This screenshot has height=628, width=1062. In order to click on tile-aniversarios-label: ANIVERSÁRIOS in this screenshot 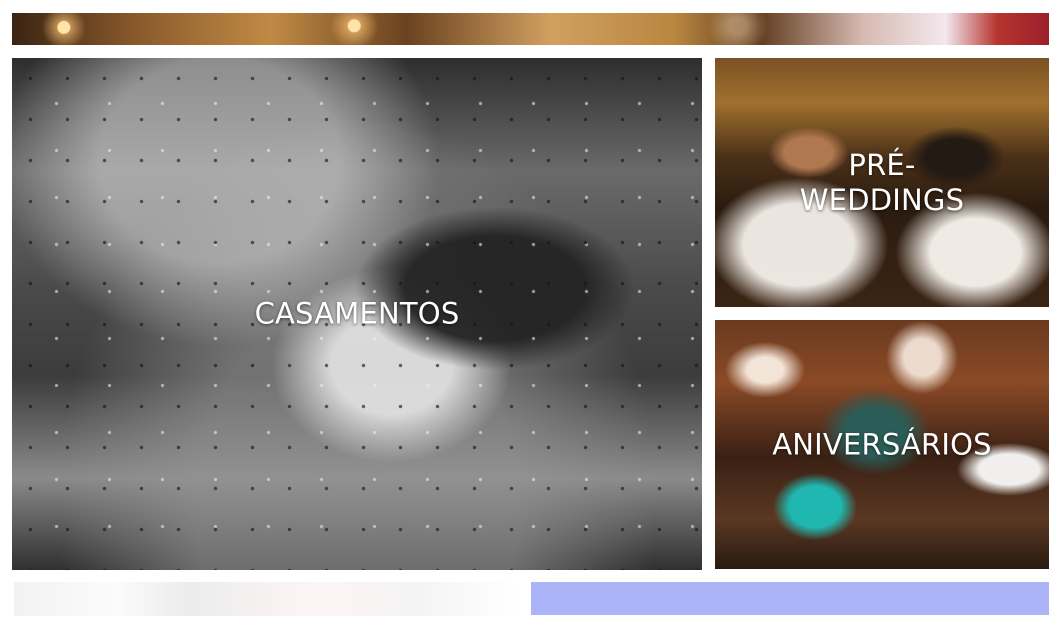, I will do `click(882, 444)`.